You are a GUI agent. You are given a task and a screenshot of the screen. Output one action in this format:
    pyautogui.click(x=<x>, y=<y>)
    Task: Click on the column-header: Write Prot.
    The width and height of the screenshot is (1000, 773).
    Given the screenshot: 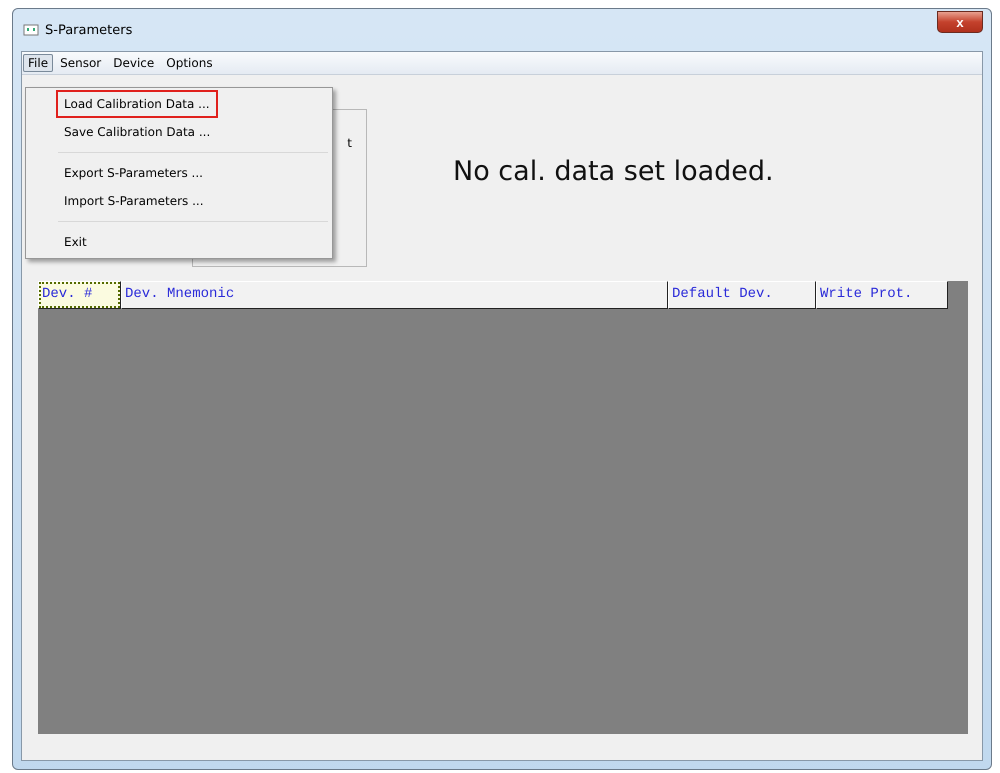 What is the action you would take?
    pyautogui.click(x=882, y=295)
    